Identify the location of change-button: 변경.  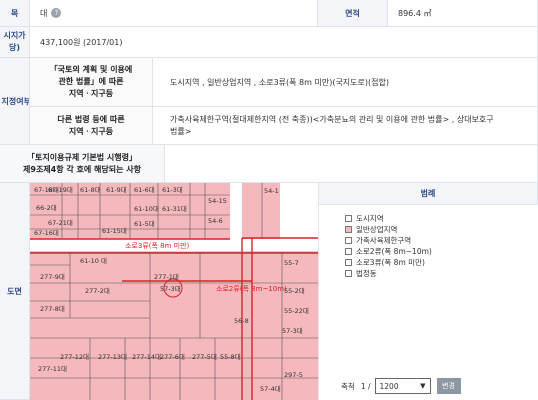
(448, 386).